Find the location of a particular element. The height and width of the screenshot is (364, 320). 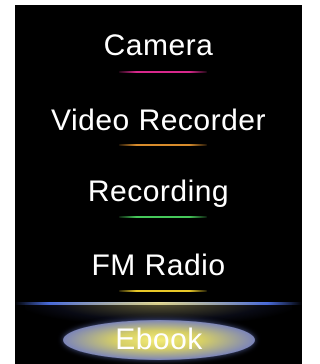

fm-radio-underline is located at coordinates (163, 291).